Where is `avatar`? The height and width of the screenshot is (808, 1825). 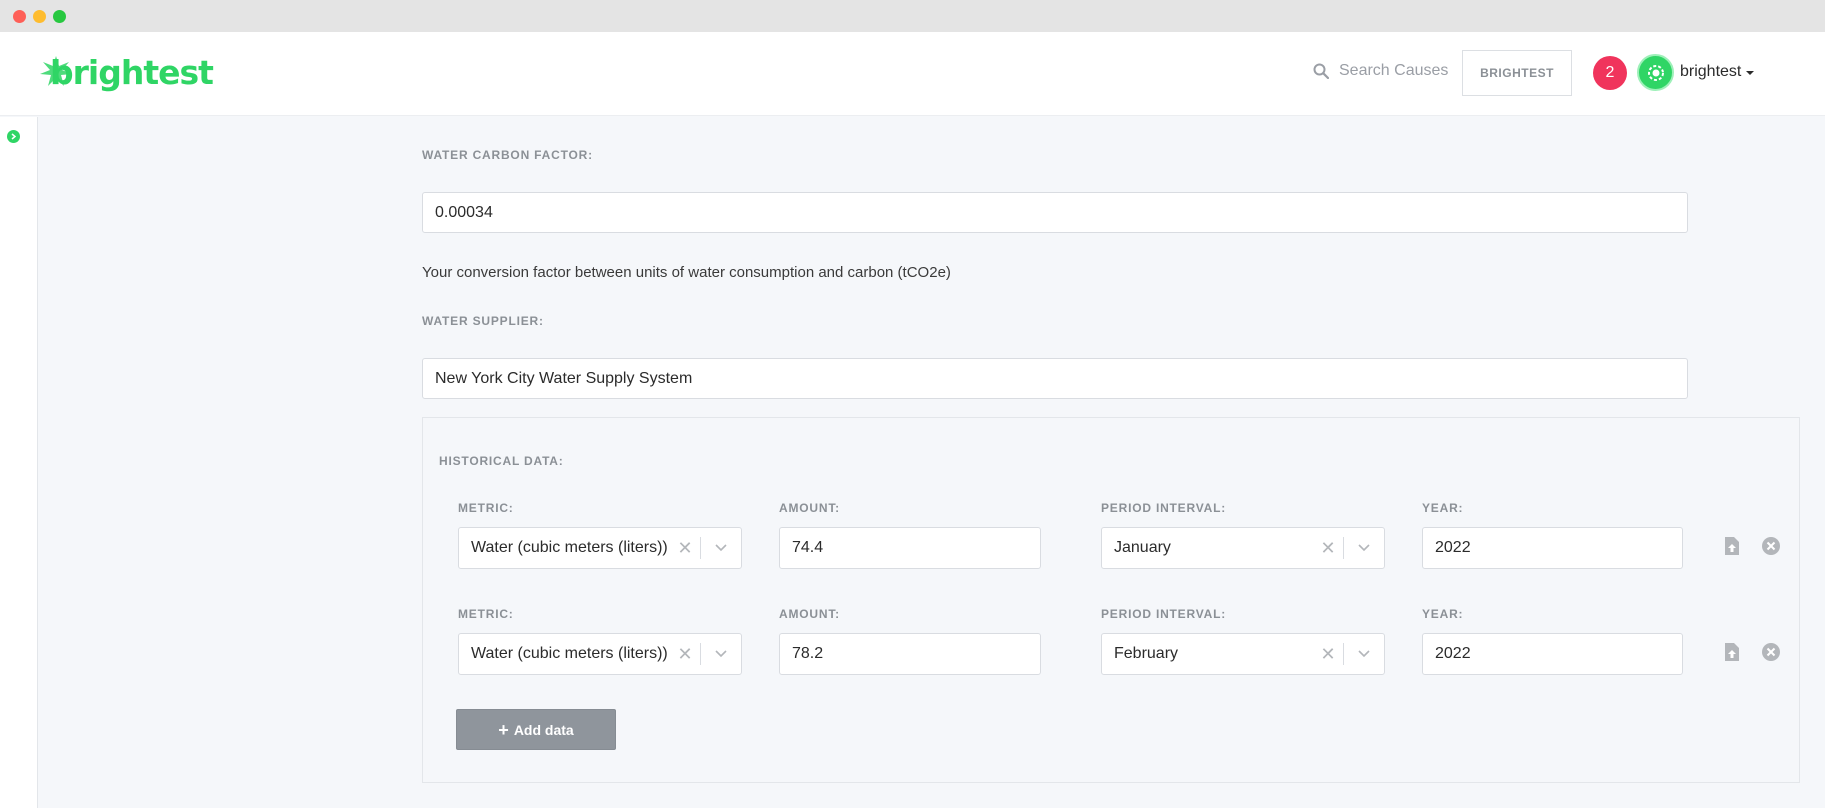
avatar is located at coordinates (1655, 72).